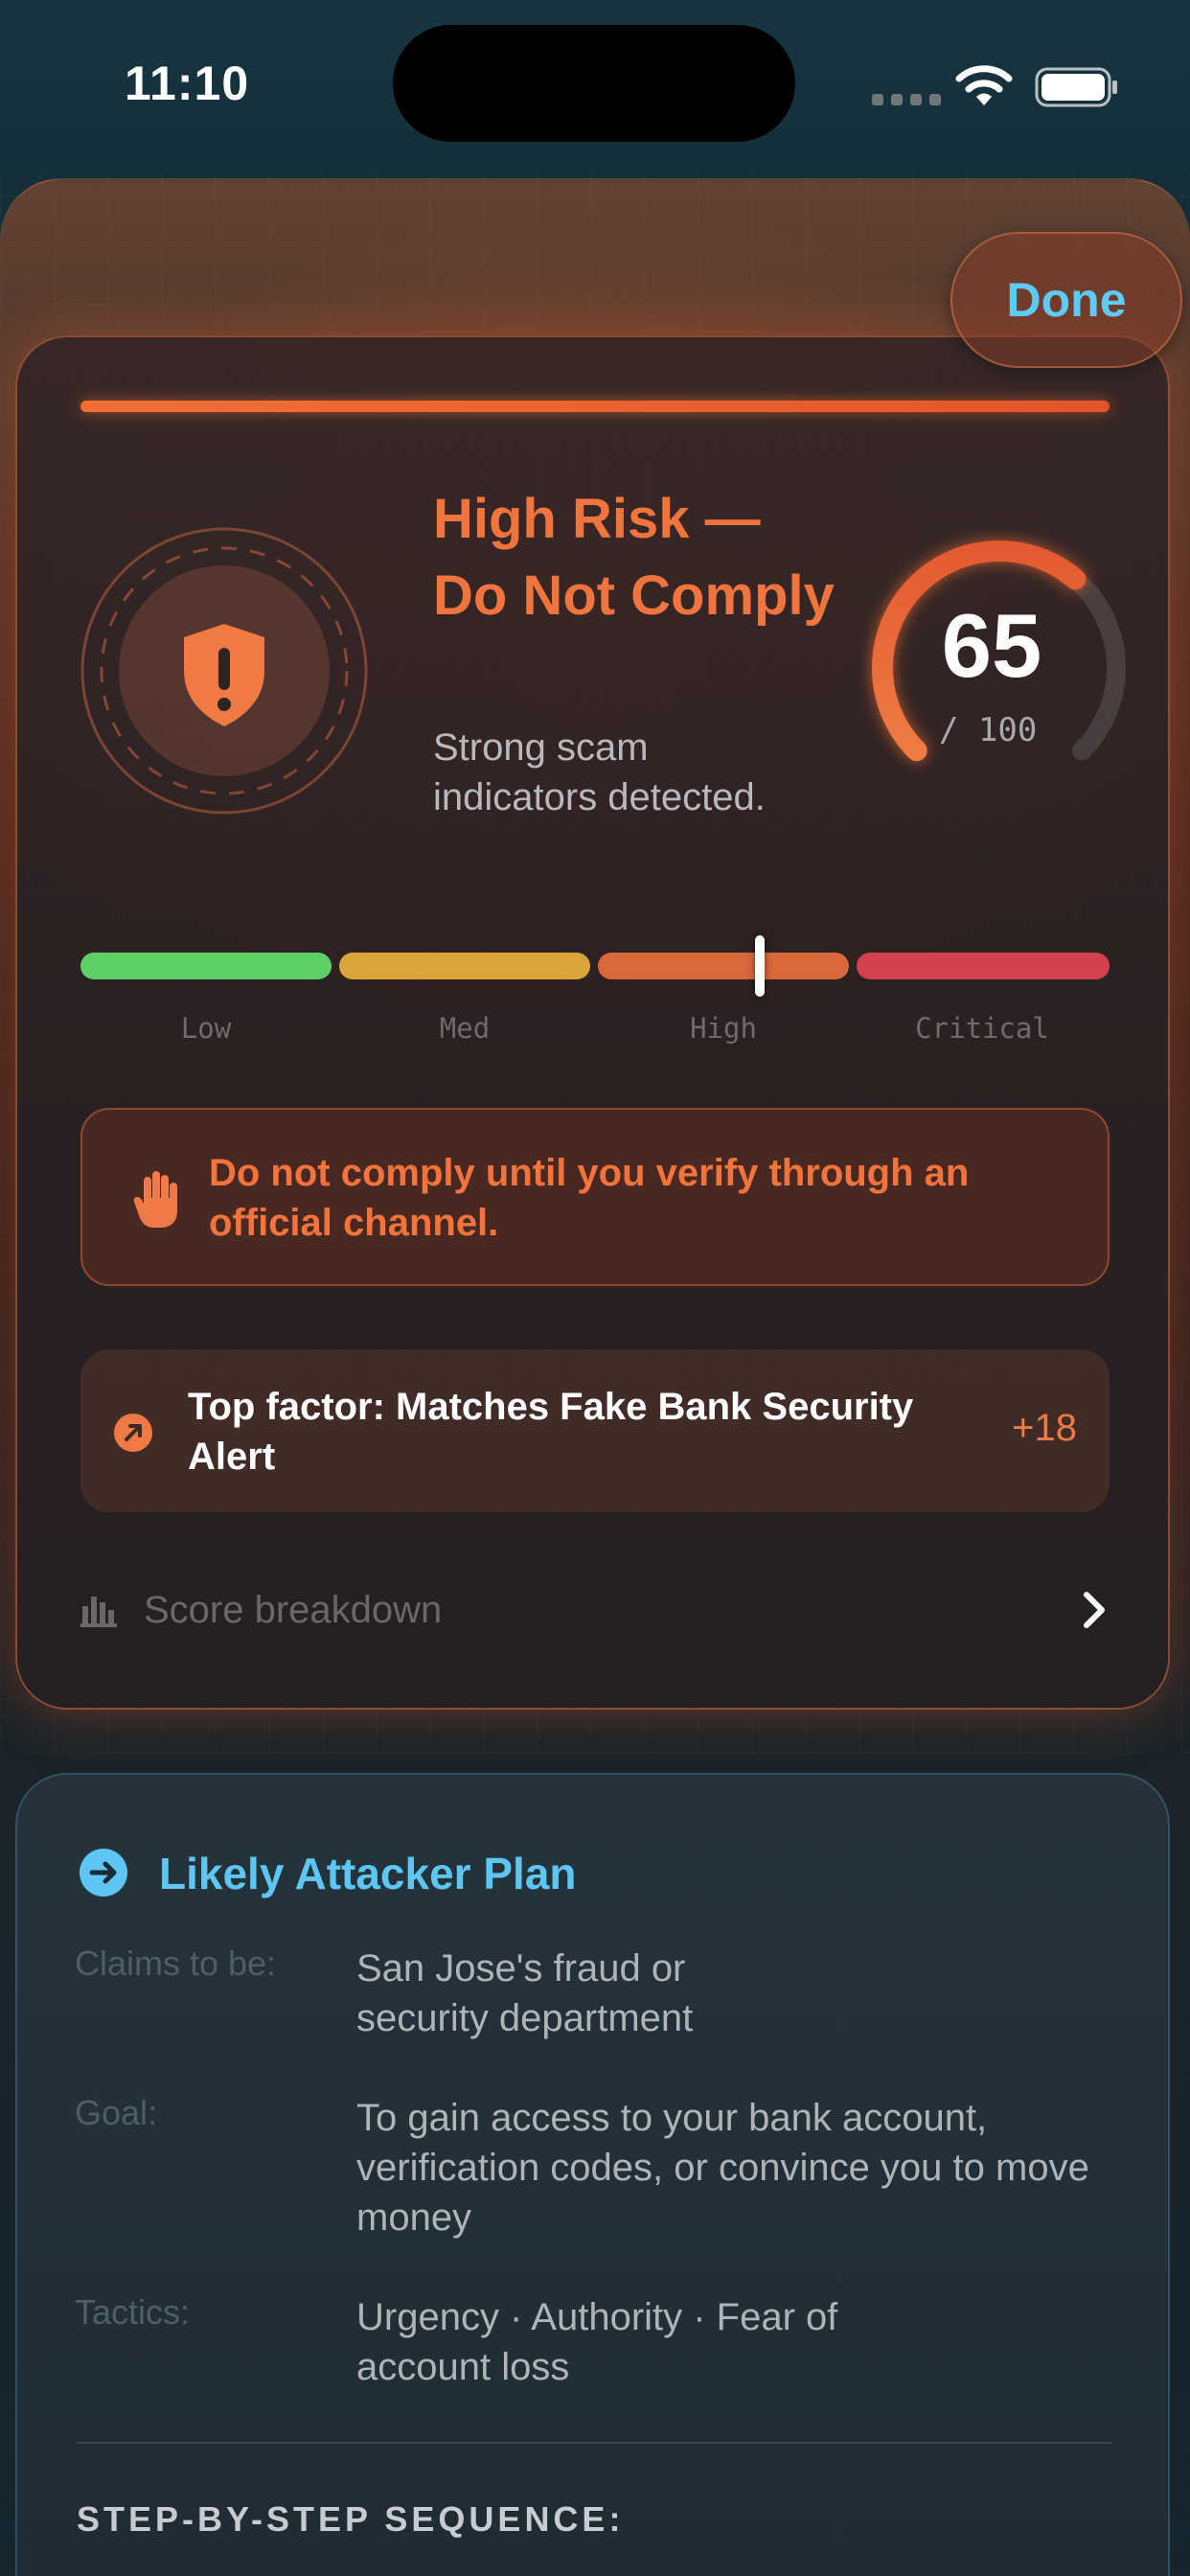 The width and height of the screenshot is (1190, 2576). Describe the element at coordinates (984, 85) in the screenshot. I see `wifi-icon` at that location.